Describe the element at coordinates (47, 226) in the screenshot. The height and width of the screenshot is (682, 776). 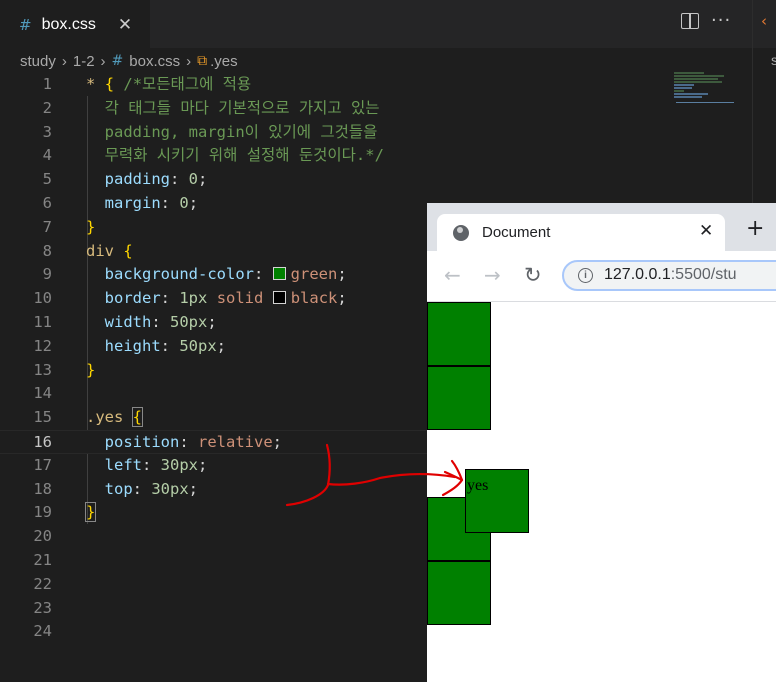
I see `line-number: 7` at that location.